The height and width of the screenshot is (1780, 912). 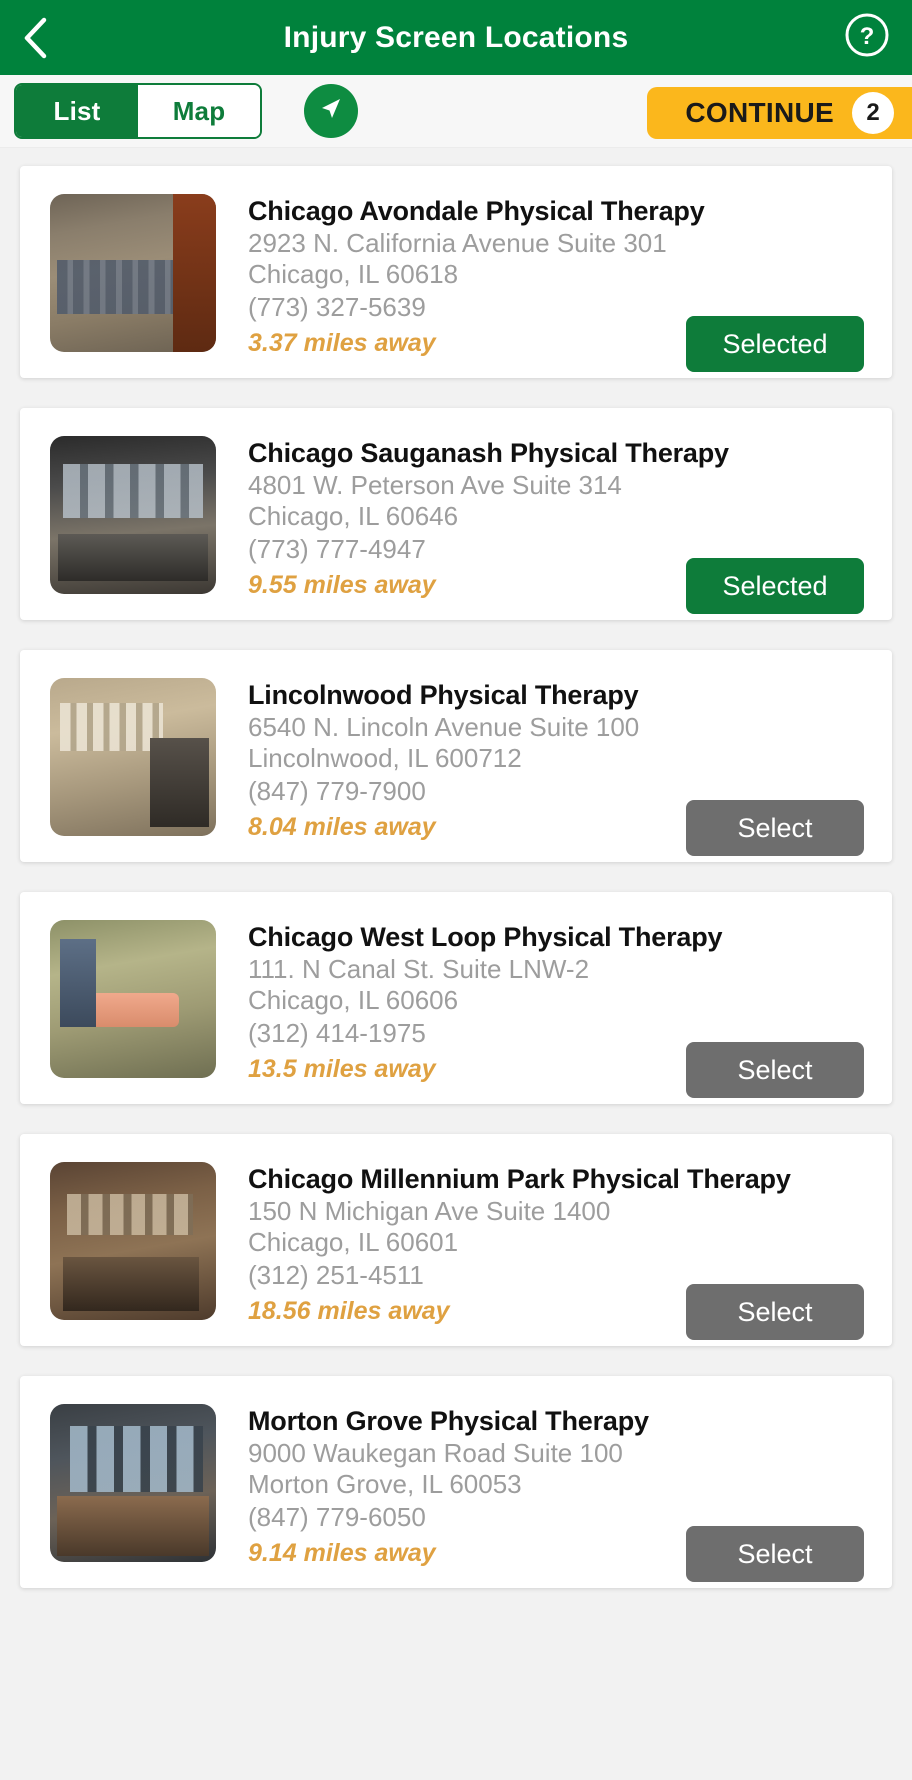 I want to click on navigation-arrow-icon, so click(x=331, y=111).